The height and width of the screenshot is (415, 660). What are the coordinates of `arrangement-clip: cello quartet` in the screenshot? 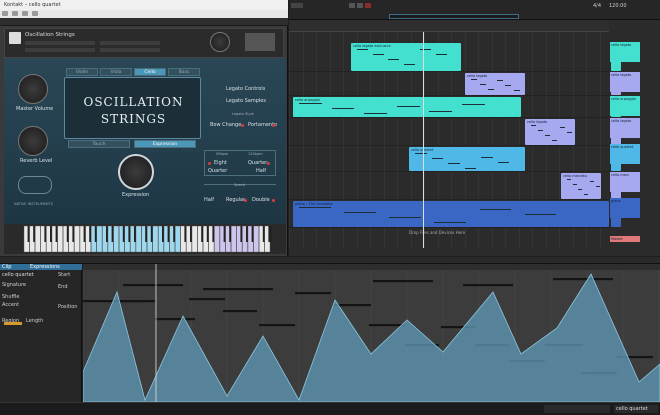 It's located at (467, 159).